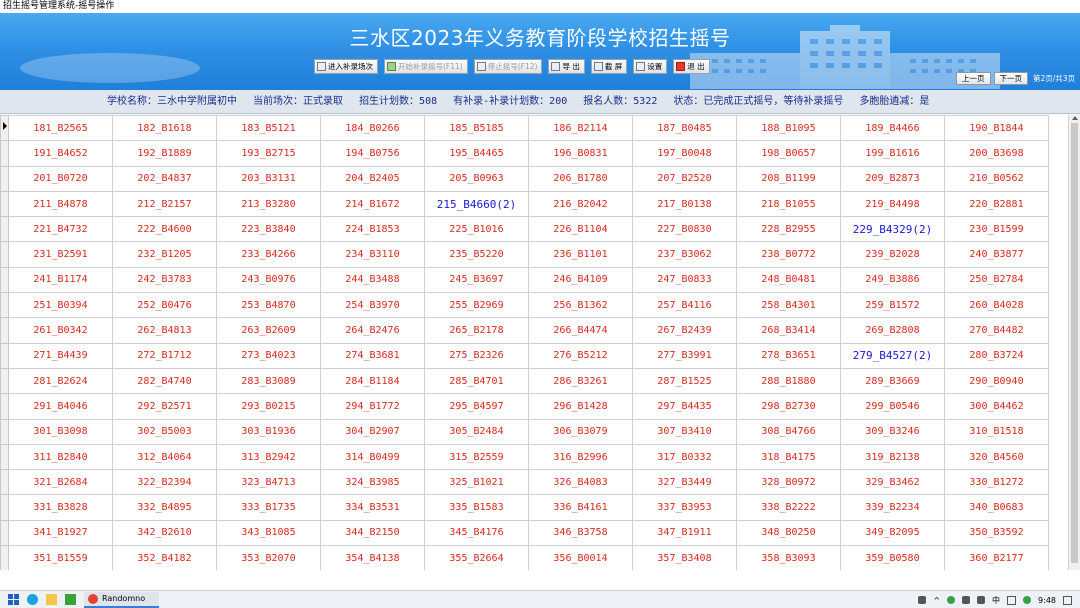 The height and width of the screenshot is (608, 1080). Describe the element at coordinates (684, 153) in the screenshot. I see `draw-result-cell: 197_B0048` at that location.